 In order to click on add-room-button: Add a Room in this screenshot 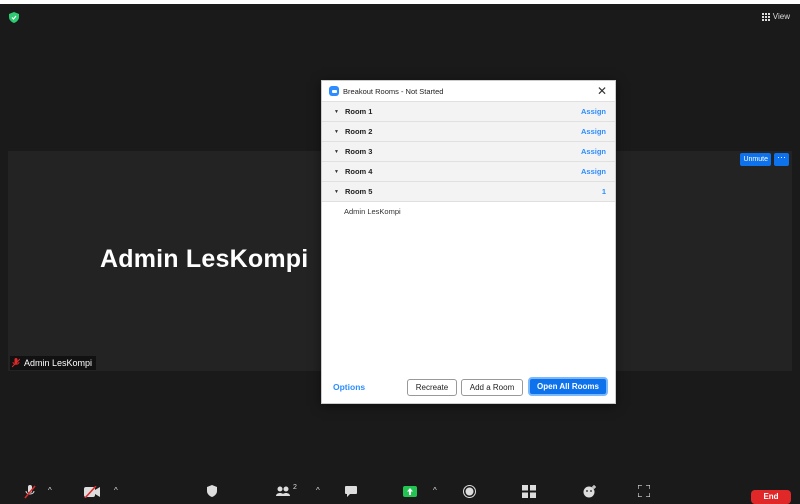, I will do `click(492, 387)`.